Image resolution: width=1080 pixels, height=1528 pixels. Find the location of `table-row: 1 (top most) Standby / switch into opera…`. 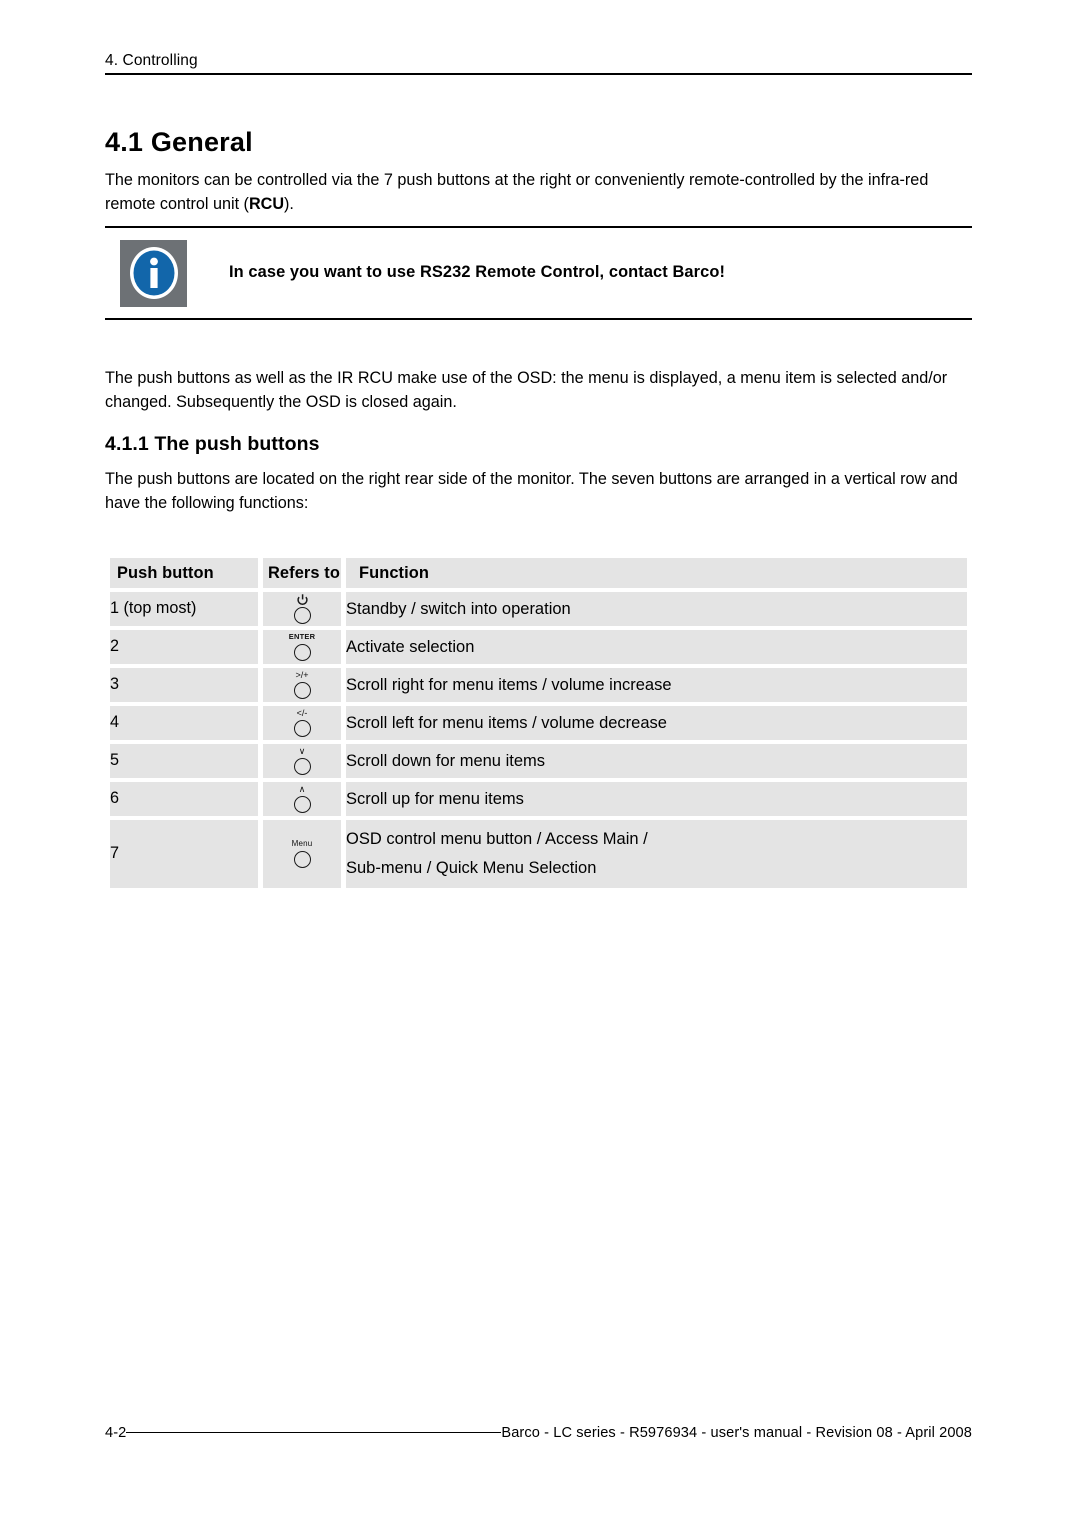

table-row: 1 (top most) Standby / switch into opera… is located at coordinates (538, 609).